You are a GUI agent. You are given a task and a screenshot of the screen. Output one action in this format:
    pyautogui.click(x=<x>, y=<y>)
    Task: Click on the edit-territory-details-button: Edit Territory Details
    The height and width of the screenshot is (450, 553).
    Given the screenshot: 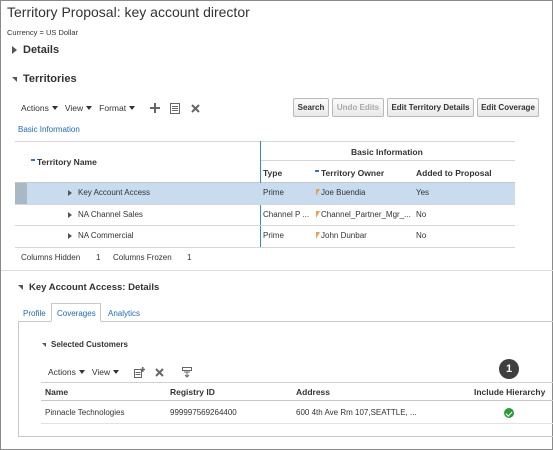 What is the action you would take?
    pyautogui.click(x=430, y=107)
    